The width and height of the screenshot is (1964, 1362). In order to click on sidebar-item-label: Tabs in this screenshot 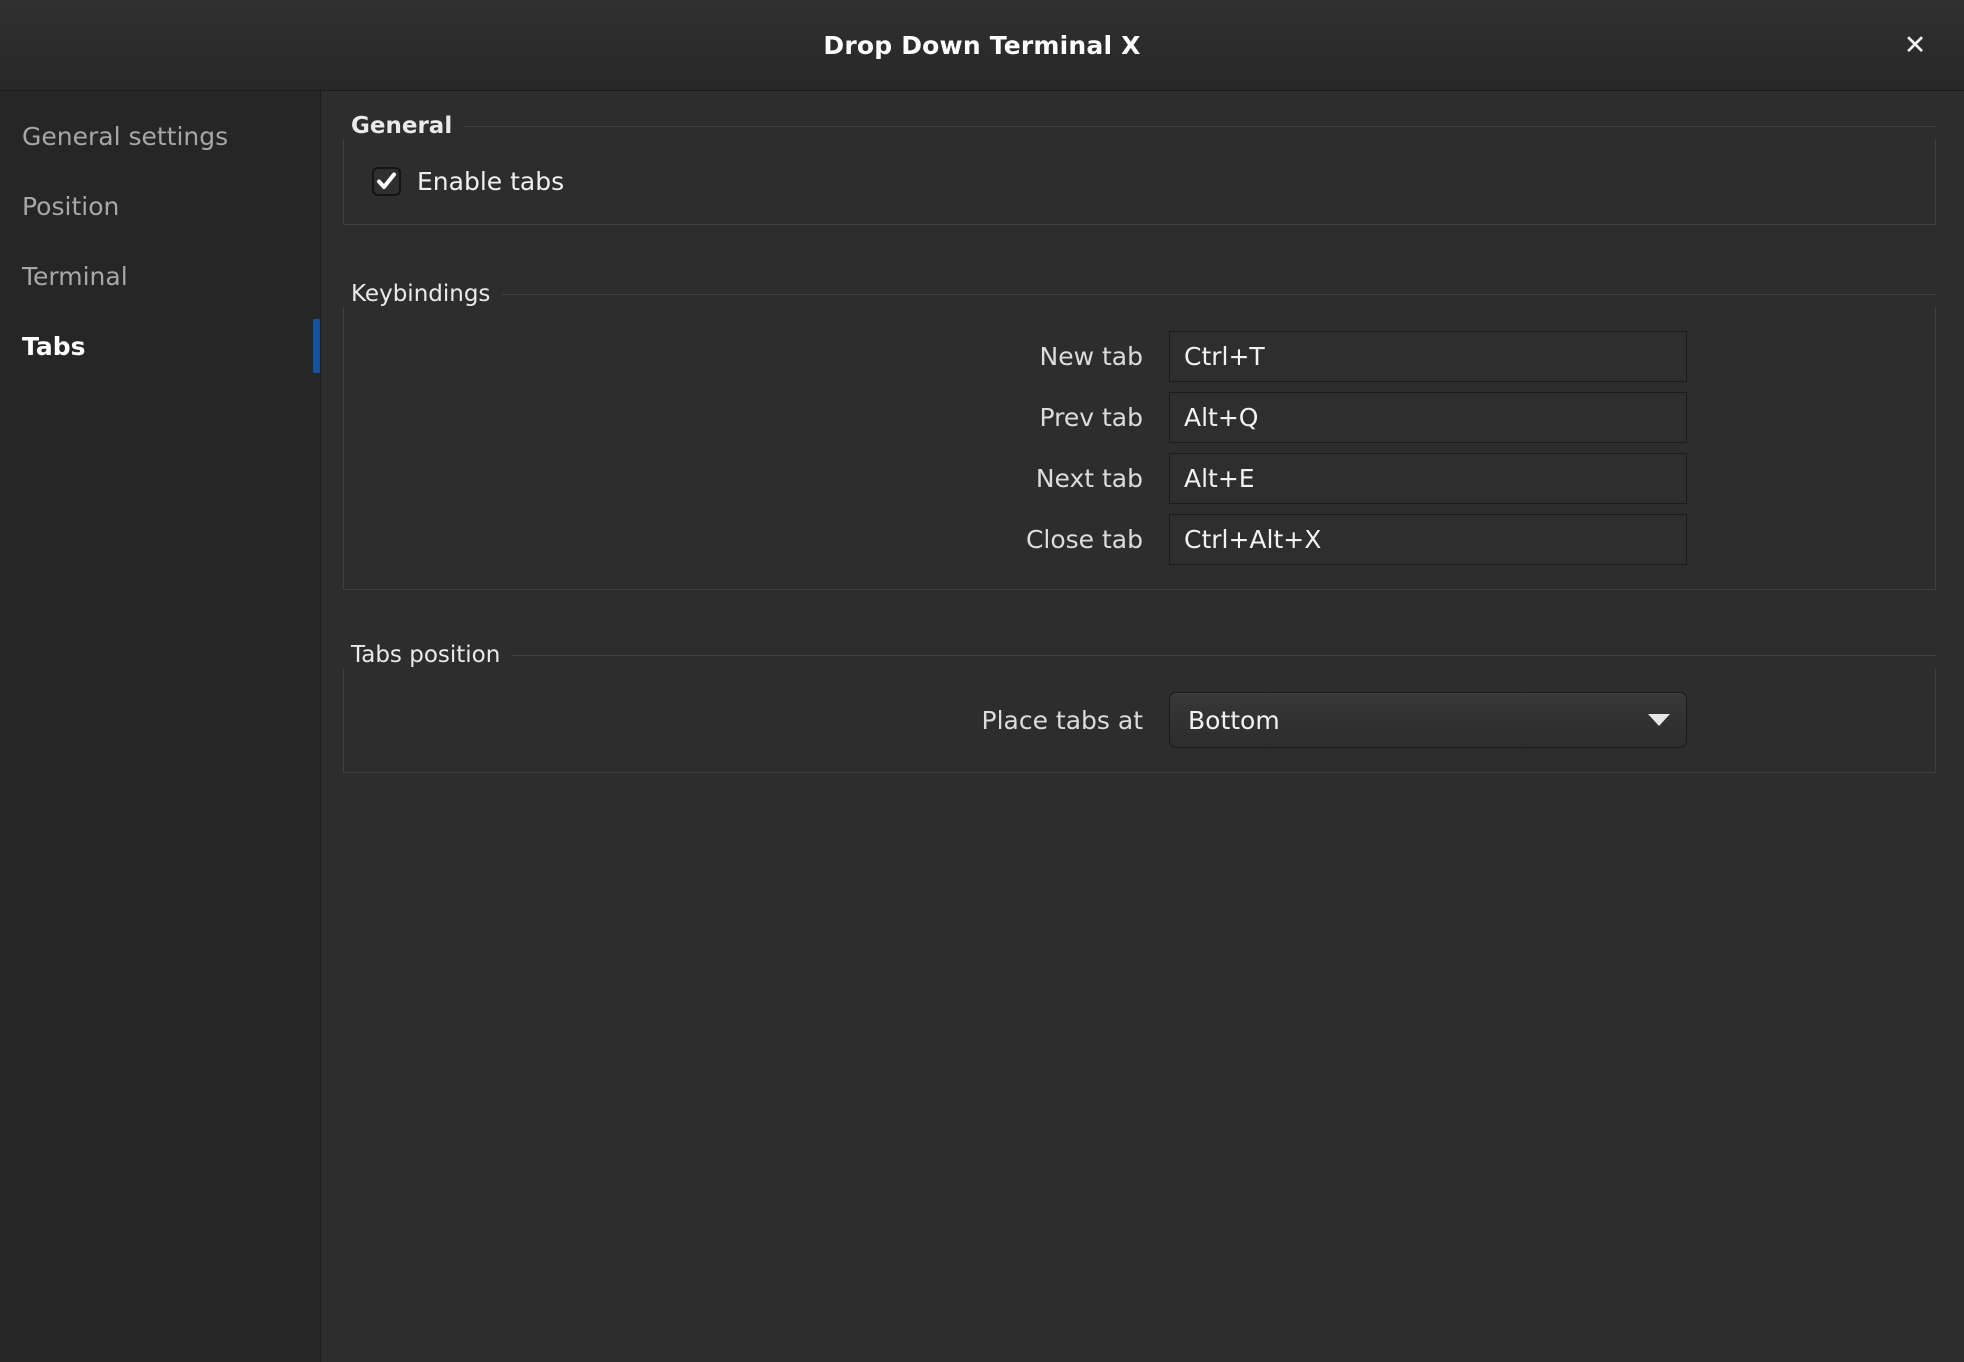, I will do `click(54, 346)`.